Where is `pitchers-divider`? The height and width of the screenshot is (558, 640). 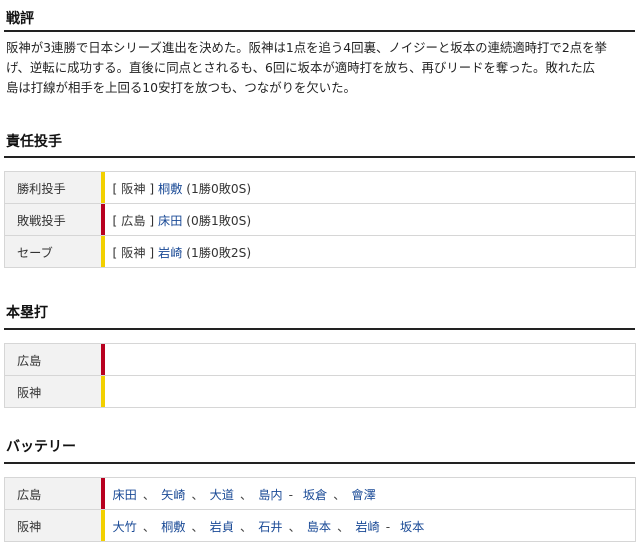 pitchers-divider is located at coordinates (321, 157).